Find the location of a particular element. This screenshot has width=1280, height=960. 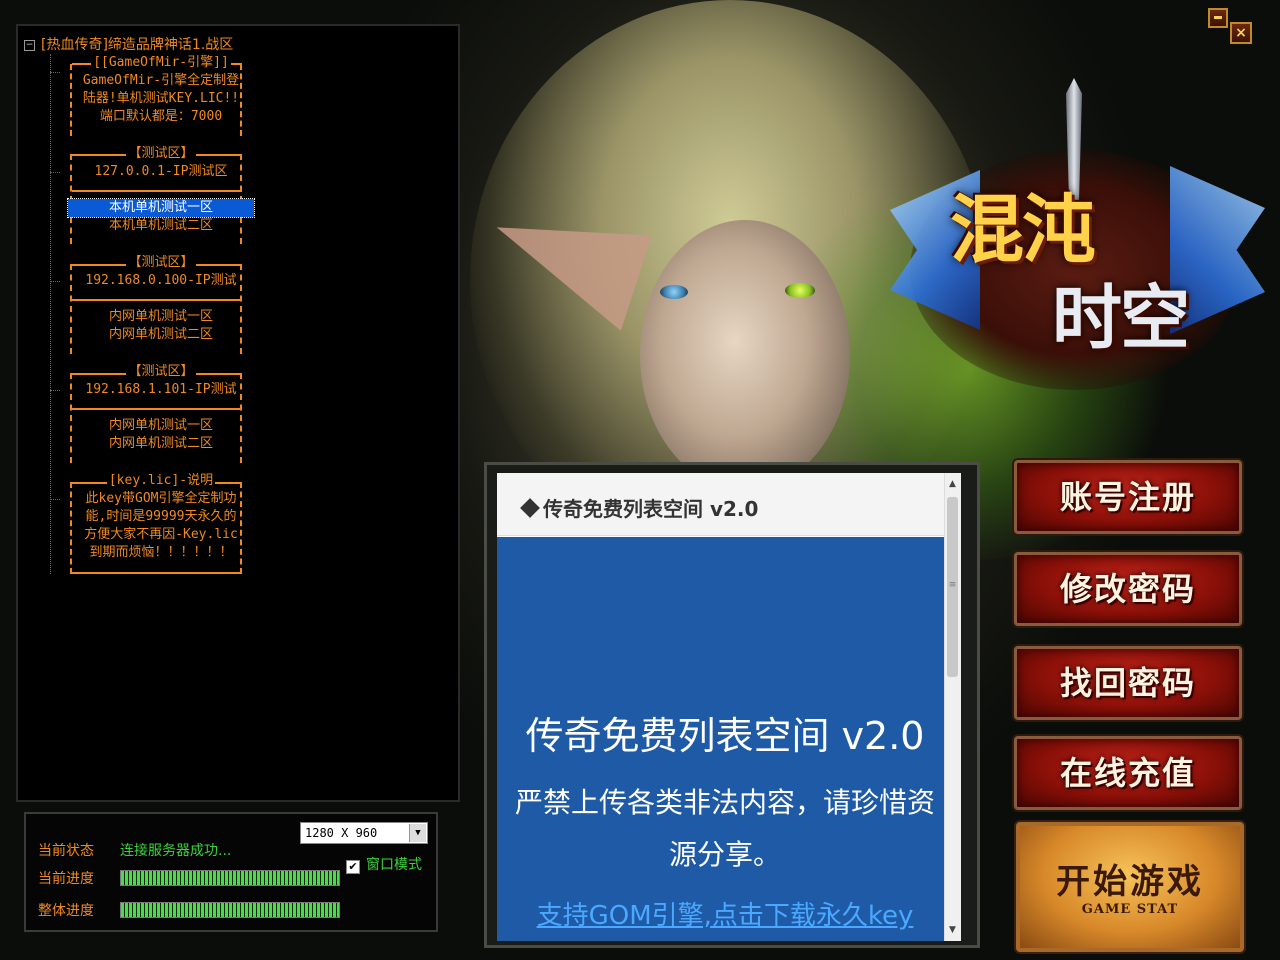

current-progress-fill is located at coordinates (230, 878).